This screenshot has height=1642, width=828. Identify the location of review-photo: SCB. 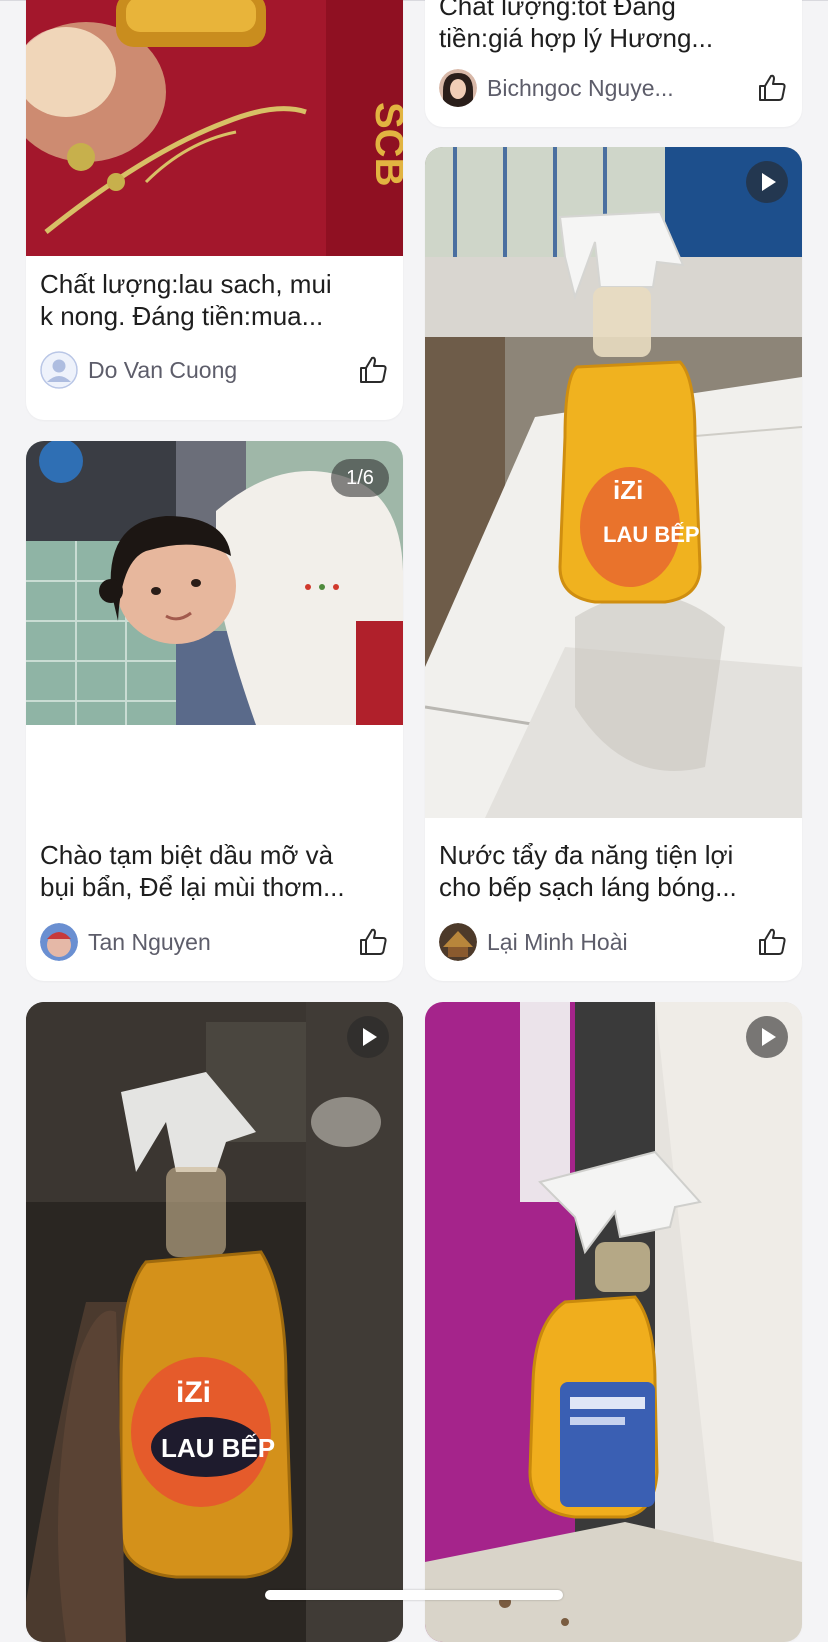
(214, 128).